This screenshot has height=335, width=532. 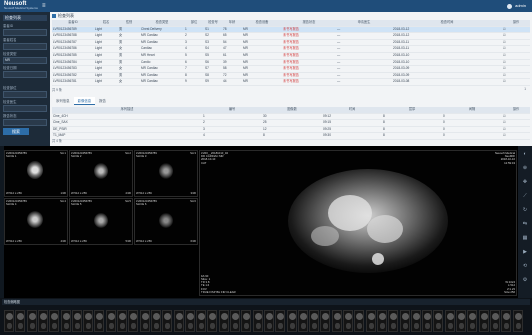 I want to click on flip-icon: ⇆, so click(x=525, y=224).